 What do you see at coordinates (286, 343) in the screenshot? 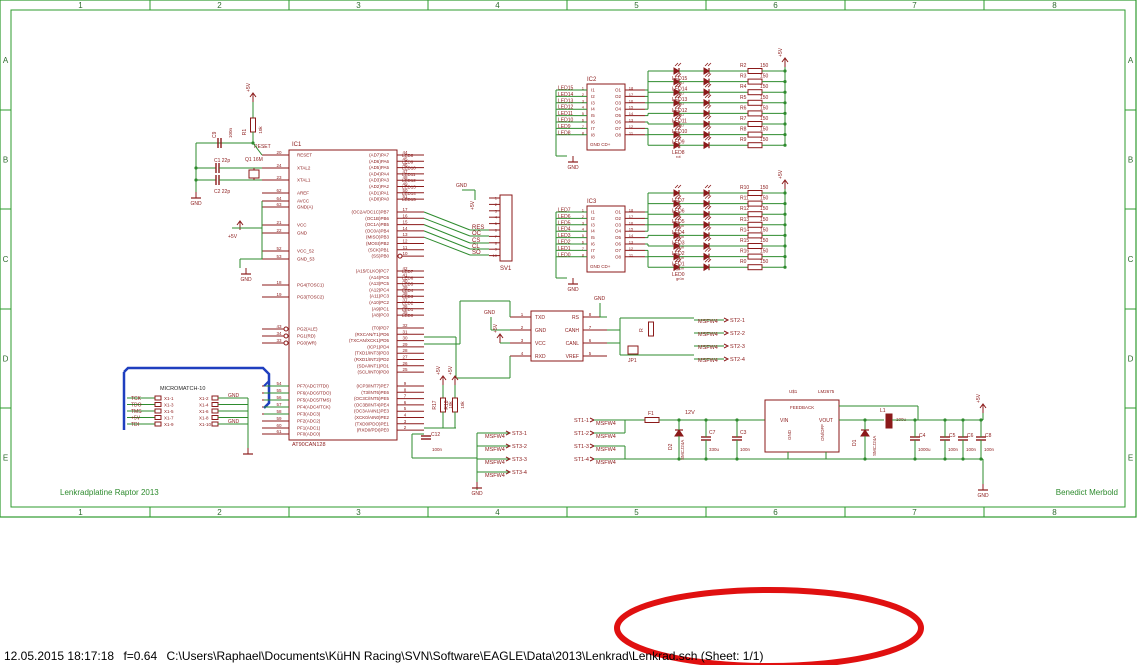
I see `mcu-pin-inverted` at bounding box center [286, 343].